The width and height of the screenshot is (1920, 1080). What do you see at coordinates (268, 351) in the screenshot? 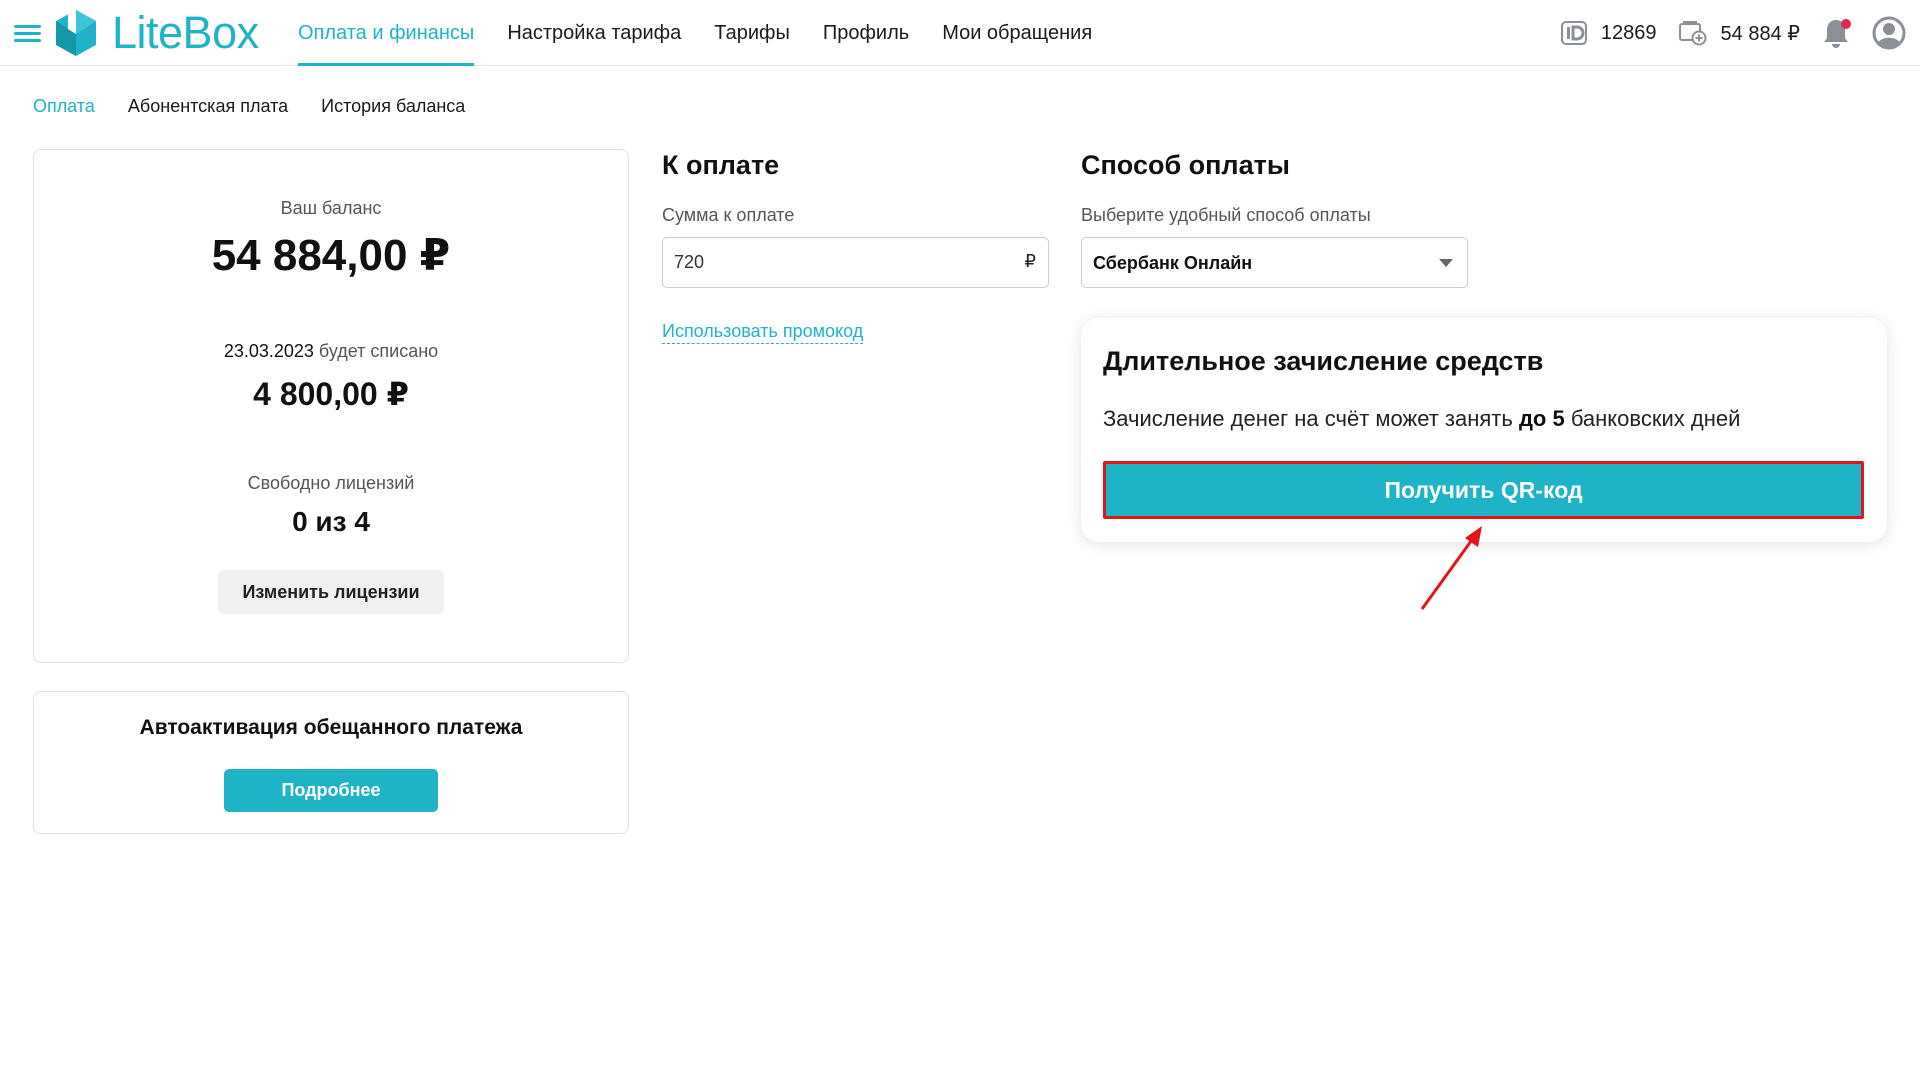
I see `charge-date: 23.03.2023` at bounding box center [268, 351].